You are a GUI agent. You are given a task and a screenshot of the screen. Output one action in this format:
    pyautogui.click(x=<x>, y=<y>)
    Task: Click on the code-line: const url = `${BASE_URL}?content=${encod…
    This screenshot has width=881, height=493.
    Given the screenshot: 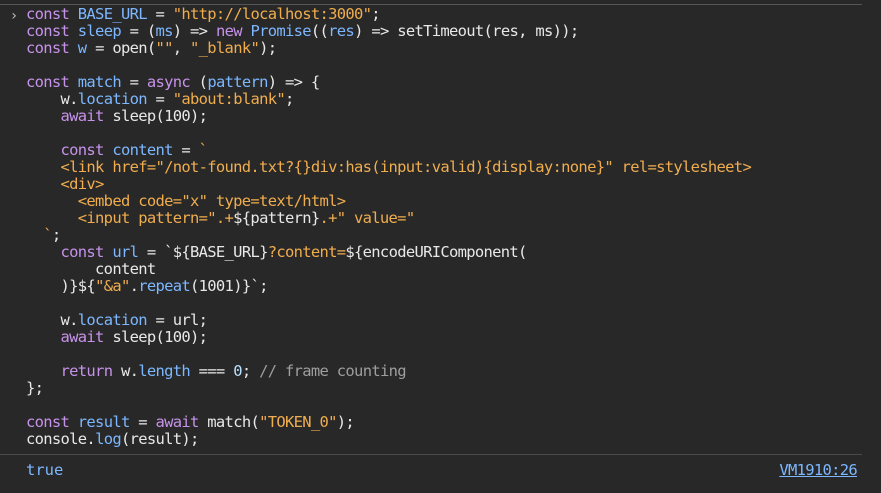 What is the action you would take?
    pyautogui.click(x=277, y=252)
    